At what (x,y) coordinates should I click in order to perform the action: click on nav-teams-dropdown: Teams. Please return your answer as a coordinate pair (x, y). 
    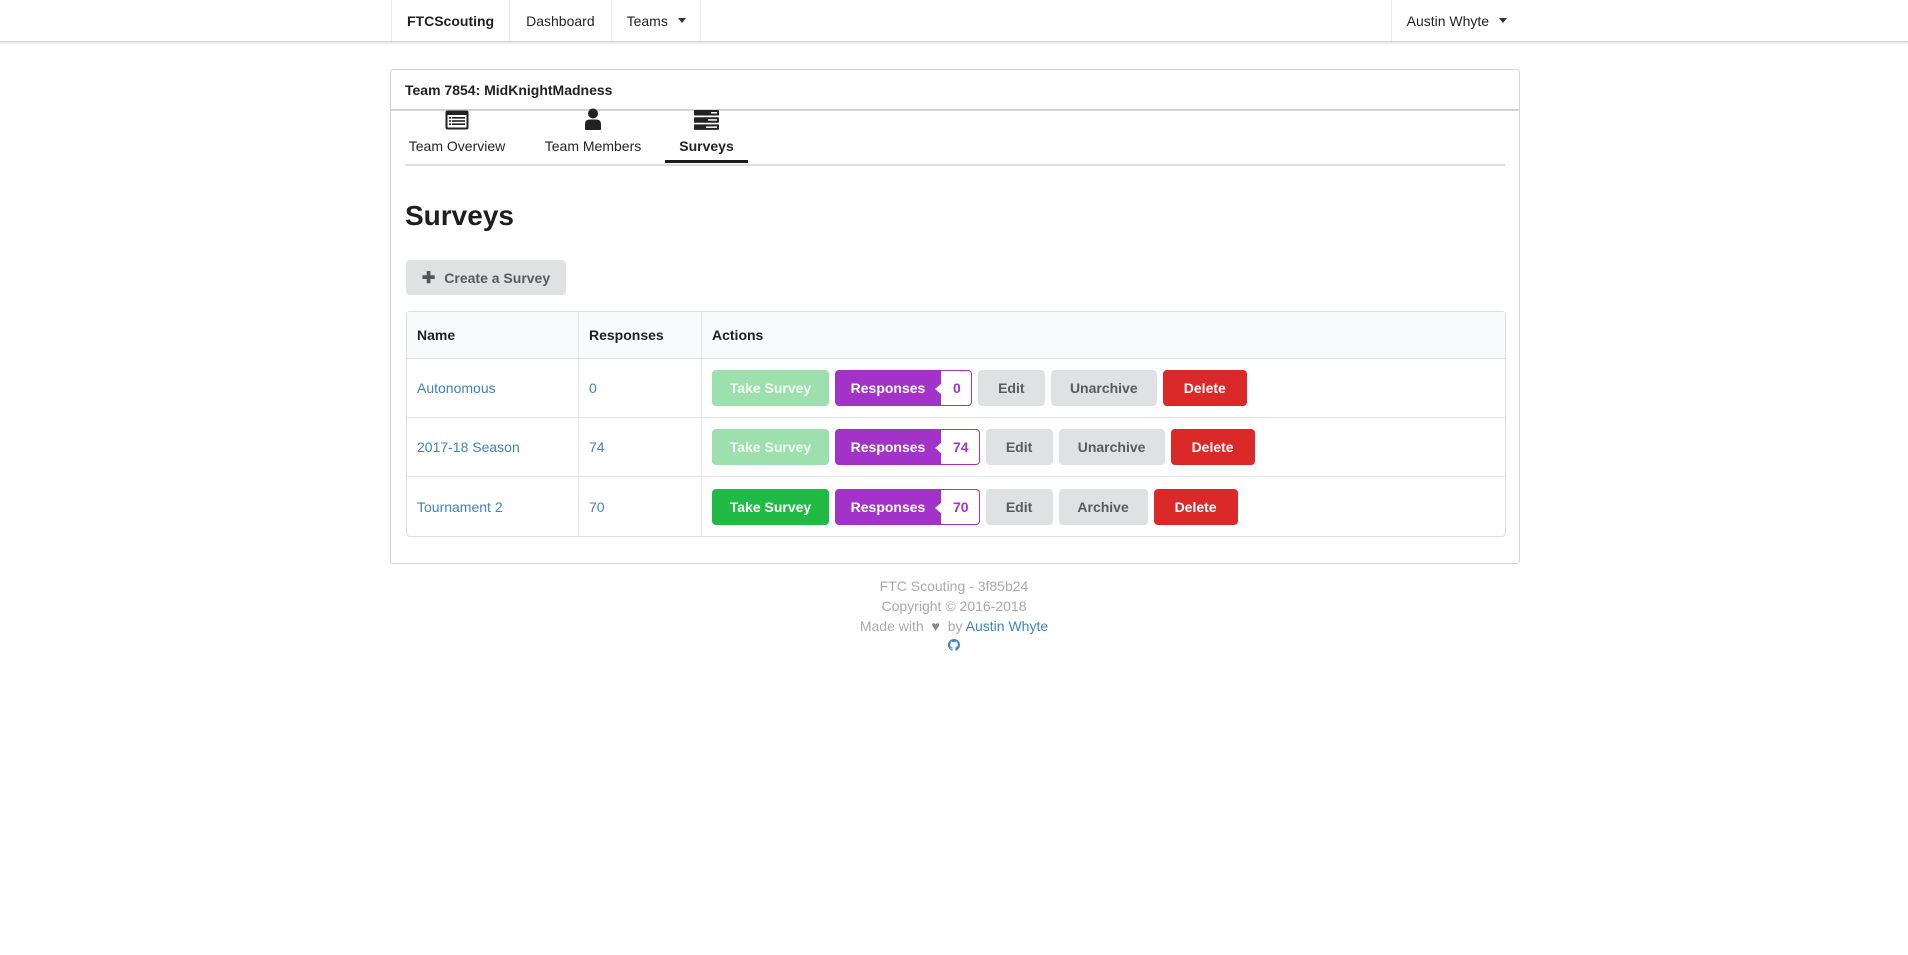
    Looking at the image, I should click on (656, 20).